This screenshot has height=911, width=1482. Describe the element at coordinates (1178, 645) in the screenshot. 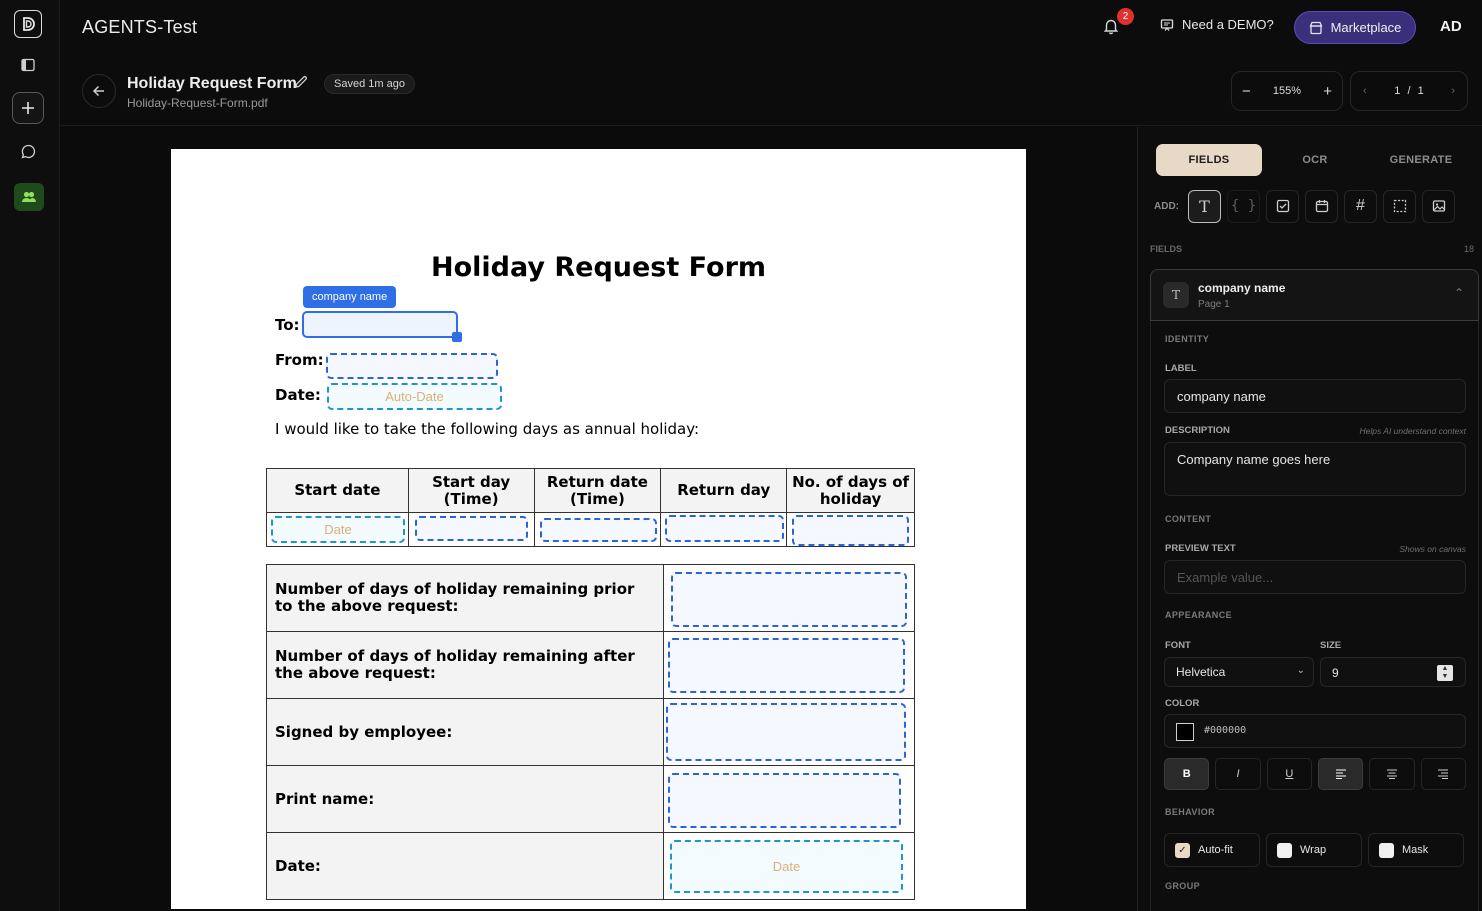

I see `font-label: FONT` at that location.